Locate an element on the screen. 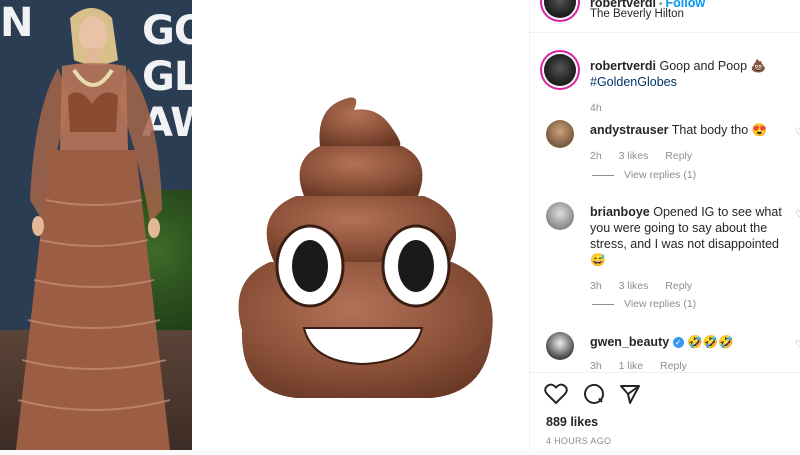 The image size is (800, 455). post-action-bar: 889 likes 4 HOURS AGO is located at coordinates (665, 411).